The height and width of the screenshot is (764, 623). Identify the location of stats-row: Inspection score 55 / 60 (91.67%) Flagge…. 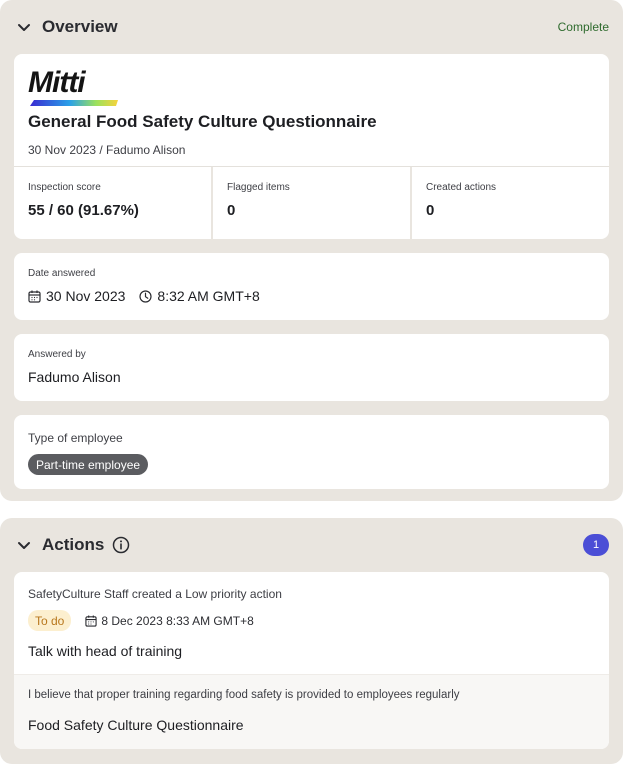
(311, 202).